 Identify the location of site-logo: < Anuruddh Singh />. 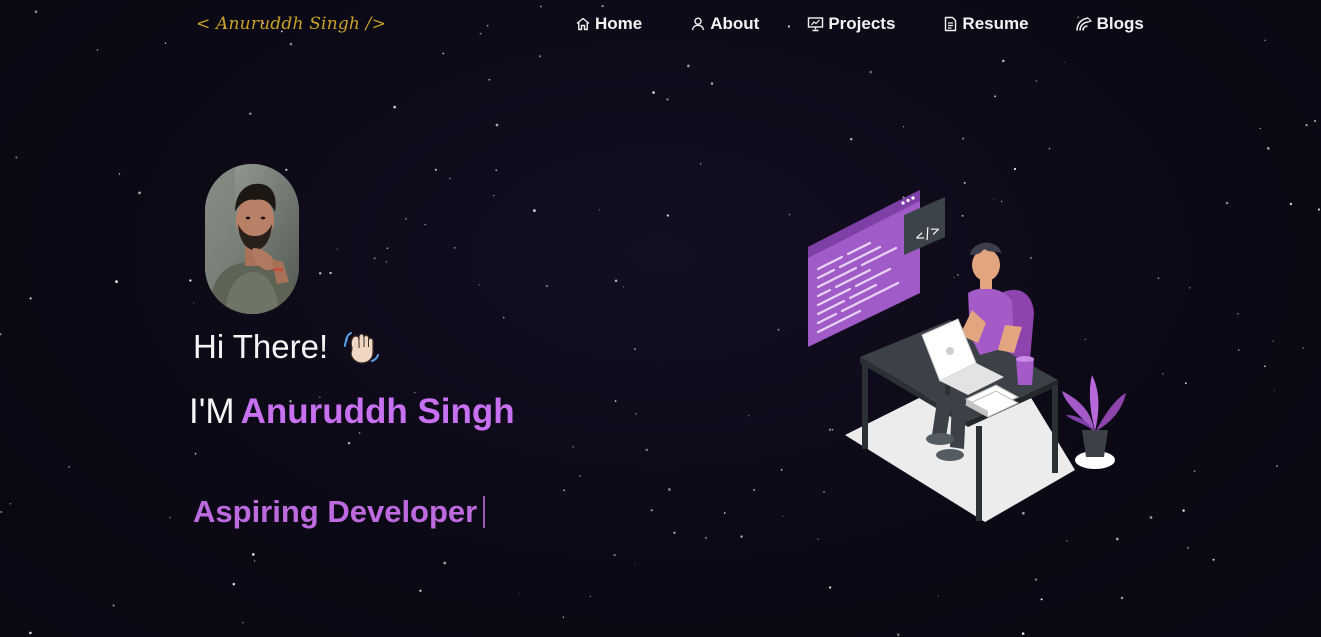
(291, 24).